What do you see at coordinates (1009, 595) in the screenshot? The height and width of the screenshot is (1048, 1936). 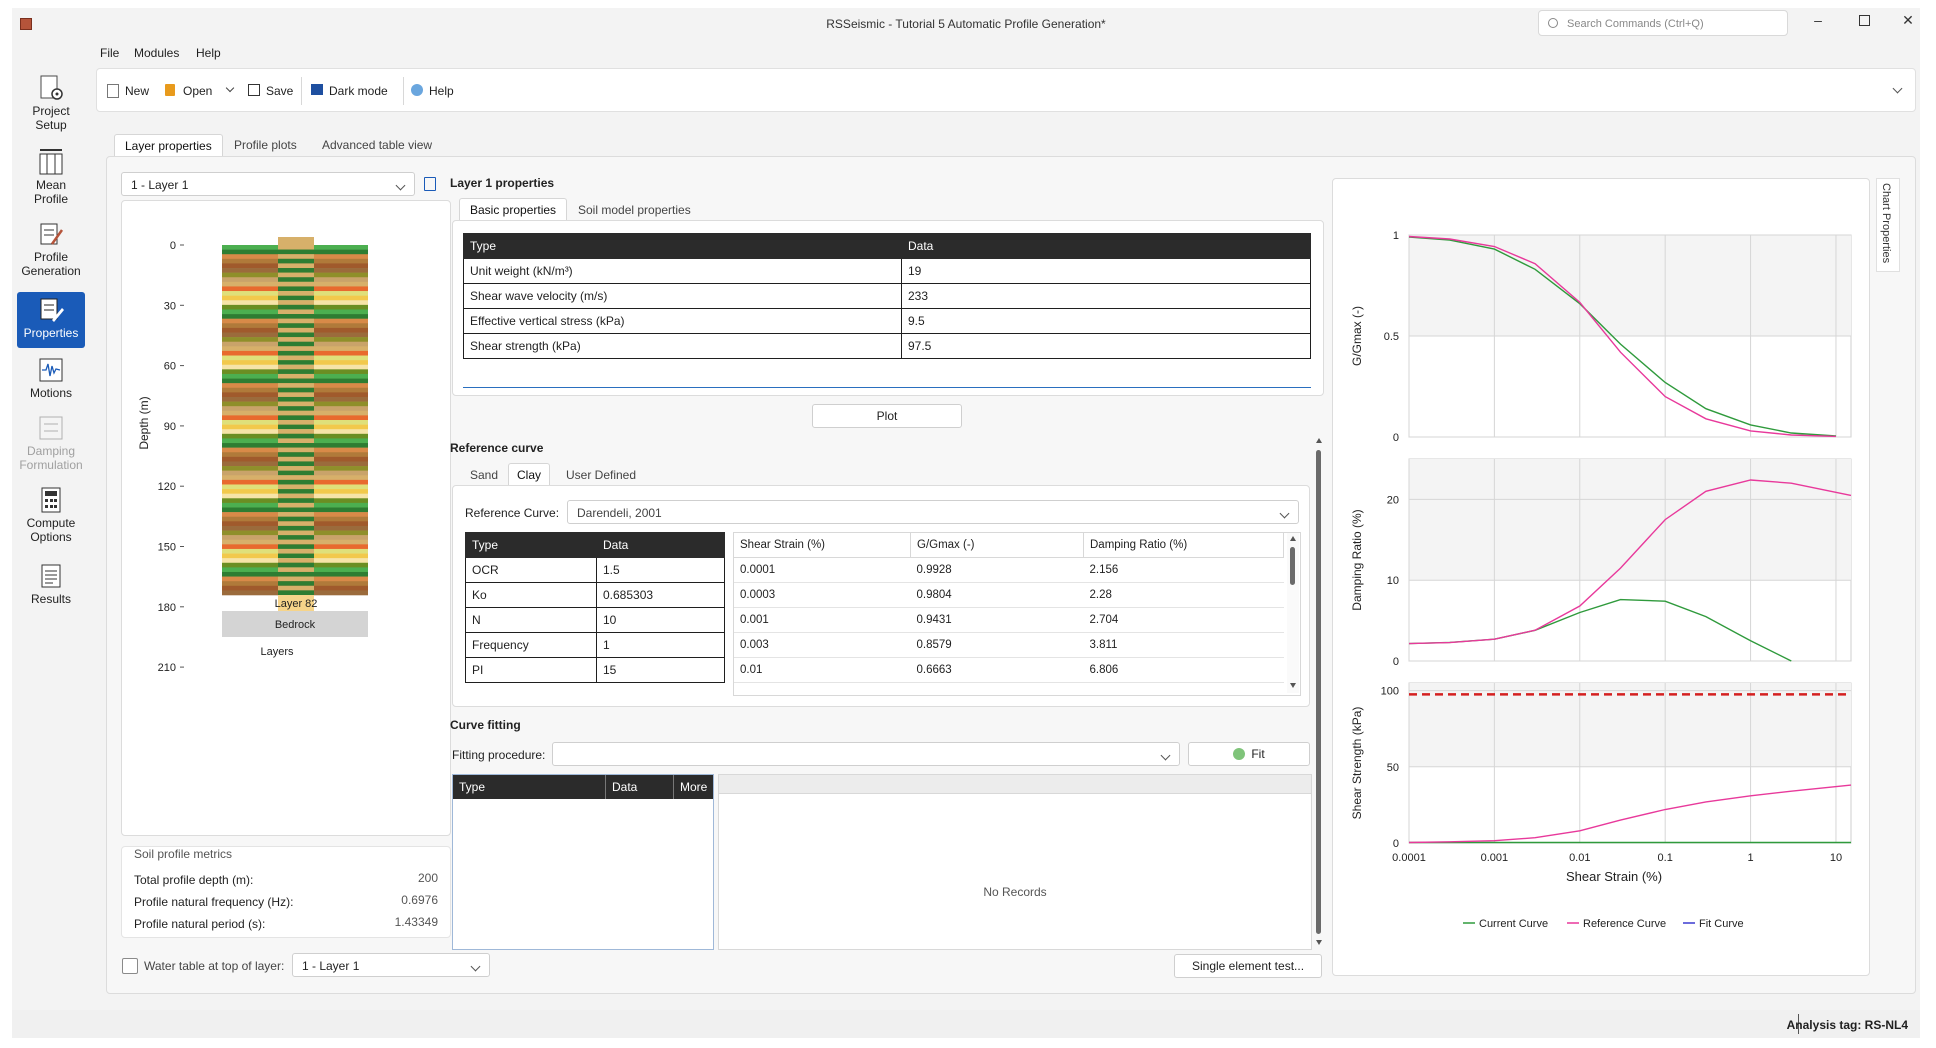 I see `table-row: 0.0003 0.9804 2.28` at bounding box center [1009, 595].